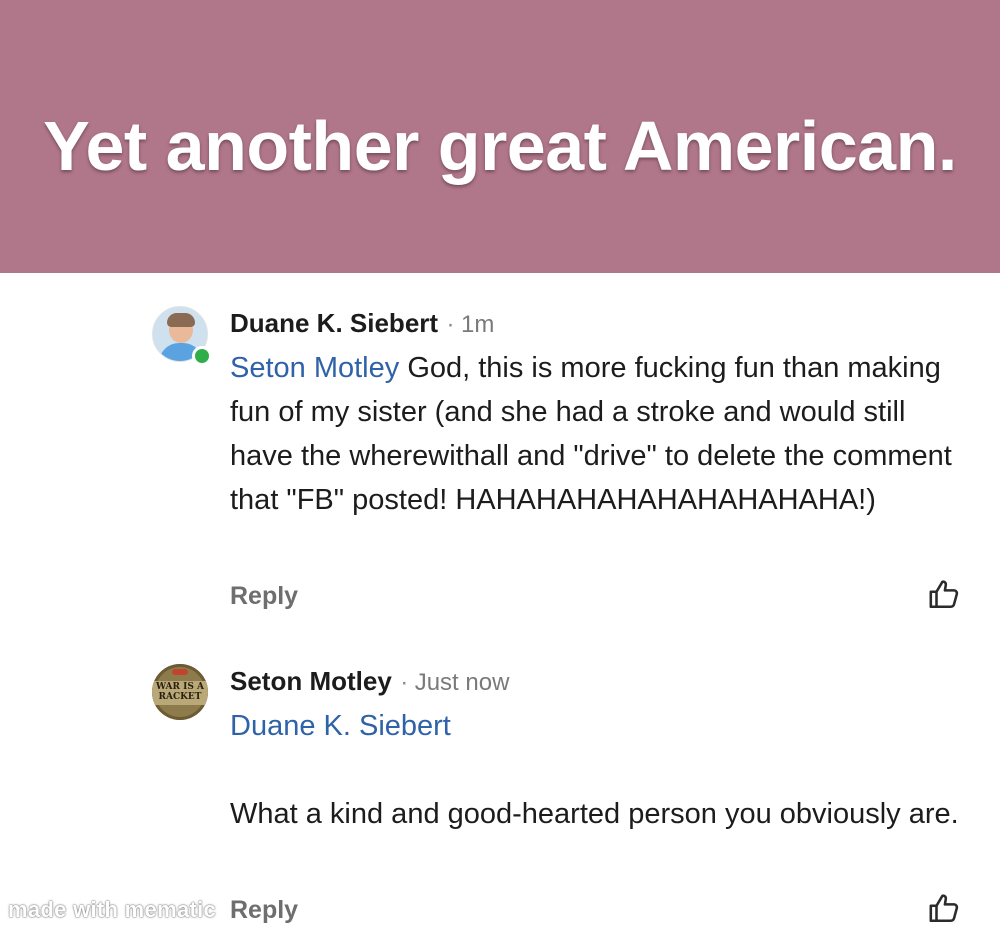  What do you see at coordinates (112, 909) in the screenshot?
I see `watermark: made with mematic` at bounding box center [112, 909].